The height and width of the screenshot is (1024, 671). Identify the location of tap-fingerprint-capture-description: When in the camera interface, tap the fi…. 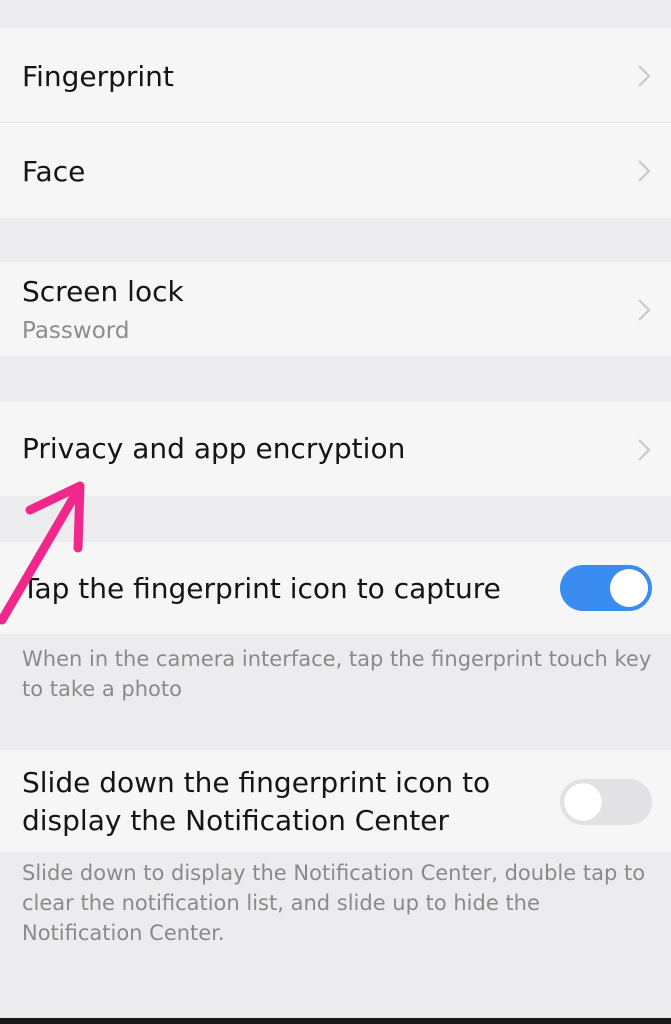
(337, 674).